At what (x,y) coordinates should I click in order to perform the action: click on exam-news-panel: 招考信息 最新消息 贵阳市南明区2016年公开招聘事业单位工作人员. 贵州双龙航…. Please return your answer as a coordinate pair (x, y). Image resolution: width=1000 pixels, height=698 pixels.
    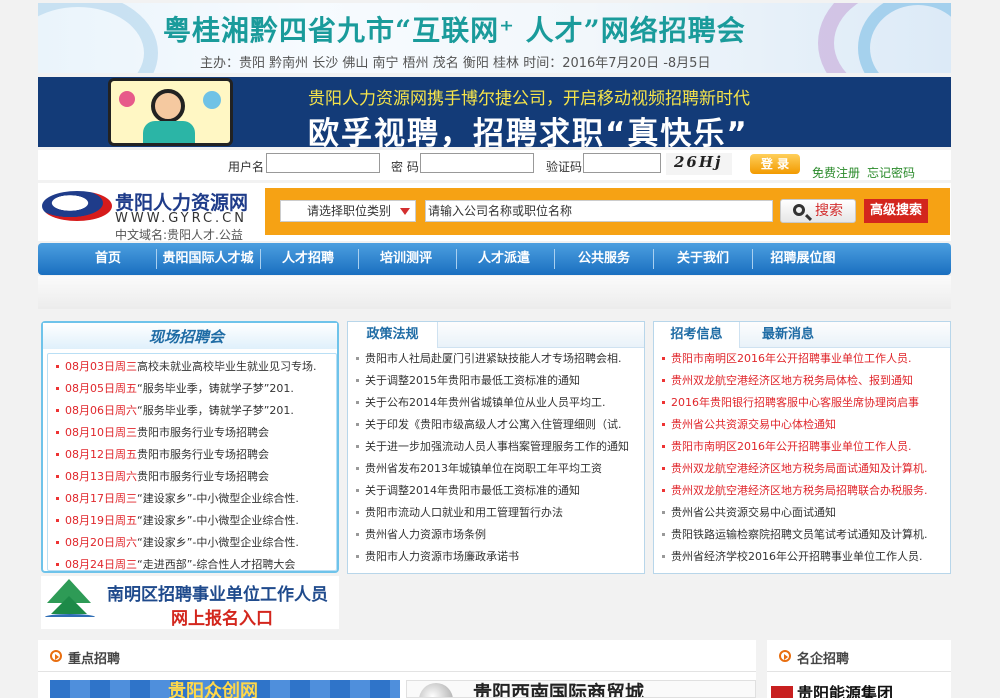
    Looking at the image, I should click on (802, 447).